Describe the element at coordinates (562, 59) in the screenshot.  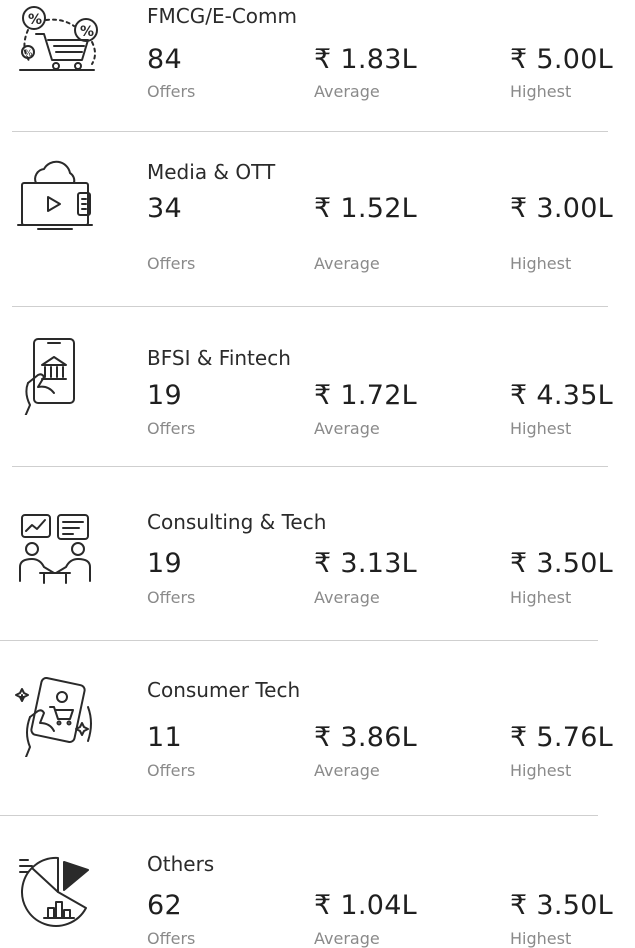
I see `highest-ctc: ₹ 5.00L` at that location.